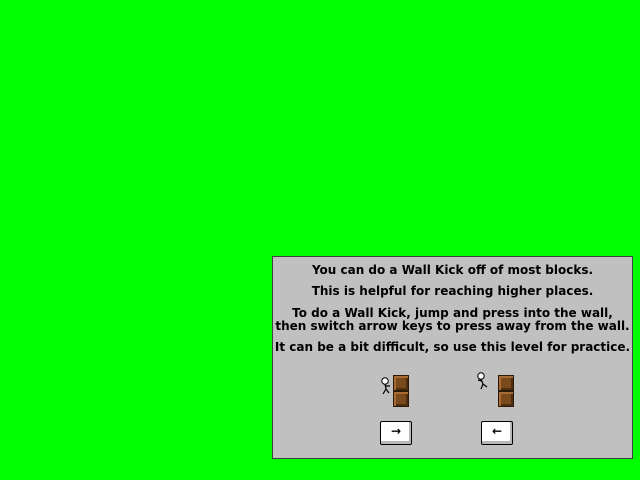 This screenshot has width=640, height=480. What do you see at coordinates (396, 433) in the screenshot?
I see `right-arrow-key-icon: →` at bounding box center [396, 433].